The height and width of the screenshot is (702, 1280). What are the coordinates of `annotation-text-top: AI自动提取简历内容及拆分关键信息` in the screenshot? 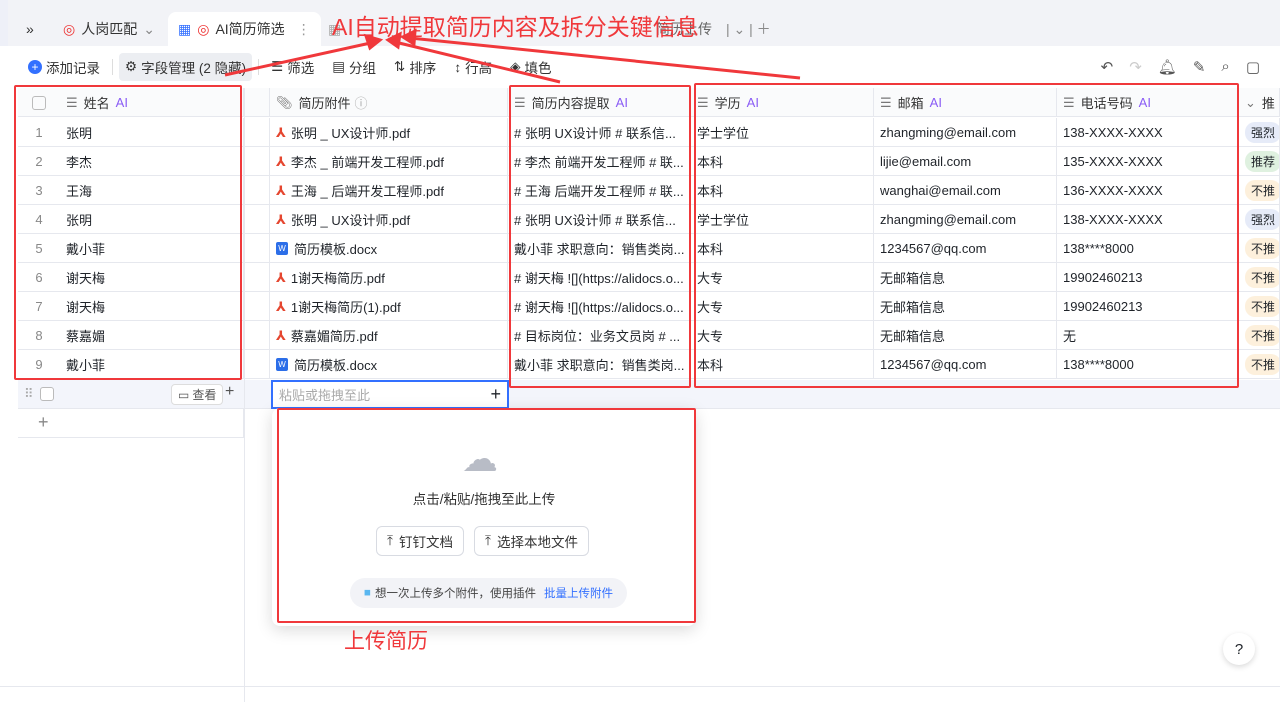 It's located at (515, 27).